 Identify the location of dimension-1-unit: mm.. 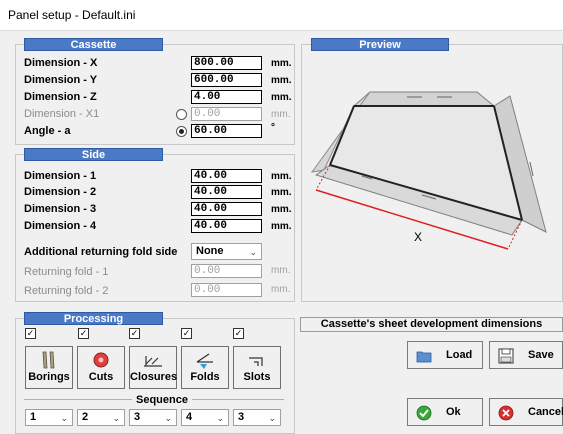
(281, 176).